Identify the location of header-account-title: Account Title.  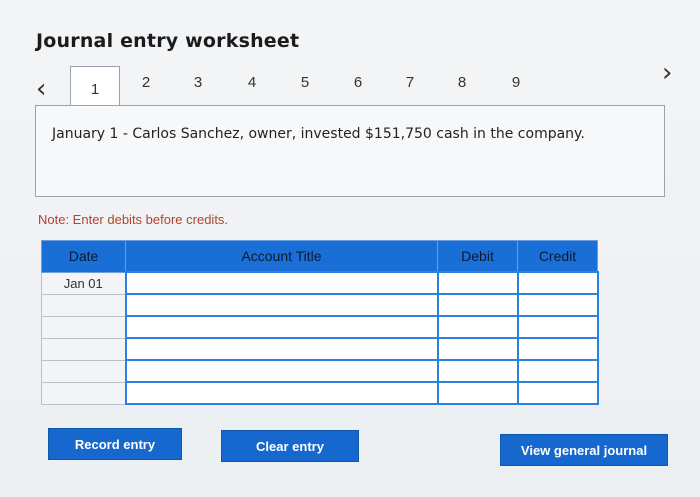
(281, 256).